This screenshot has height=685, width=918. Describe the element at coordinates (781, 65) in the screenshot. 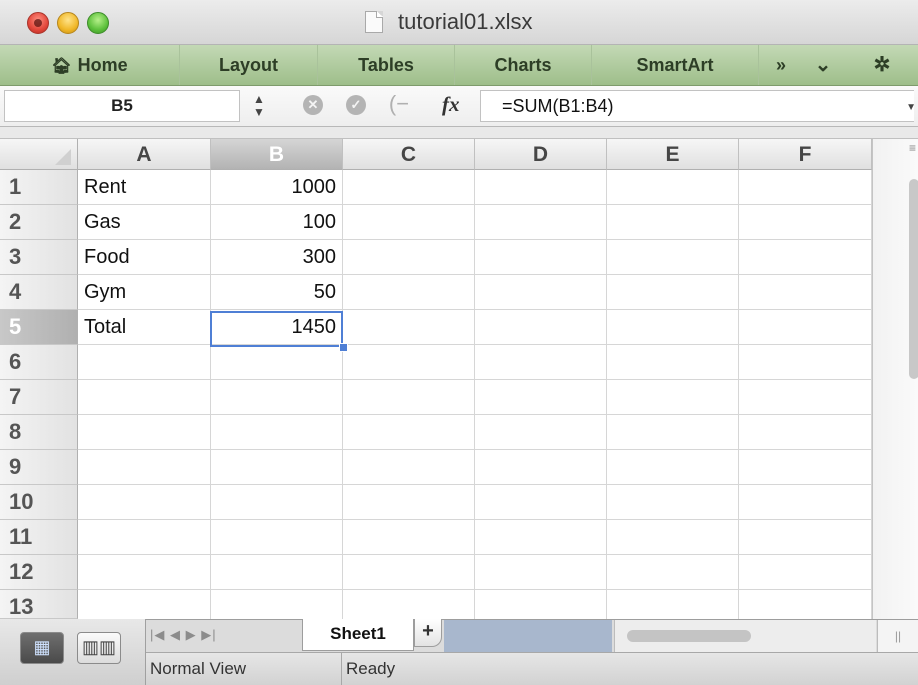

I see `ribbon-overflow-icon: »` at that location.